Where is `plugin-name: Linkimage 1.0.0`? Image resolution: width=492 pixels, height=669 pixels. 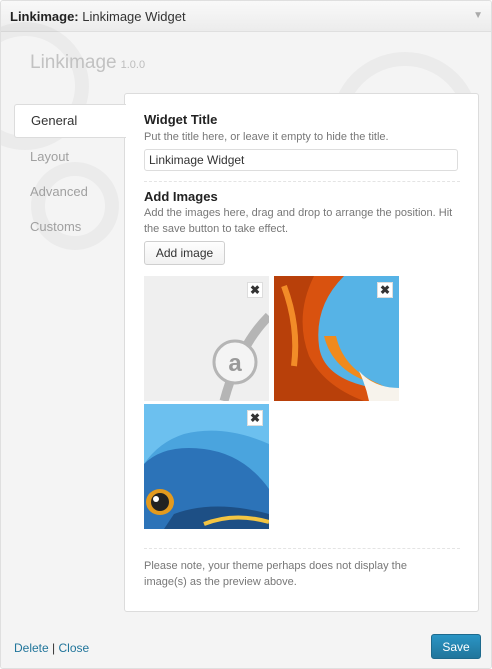
plugin-name: Linkimage 1.0.0 is located at coordinates (87, 63).